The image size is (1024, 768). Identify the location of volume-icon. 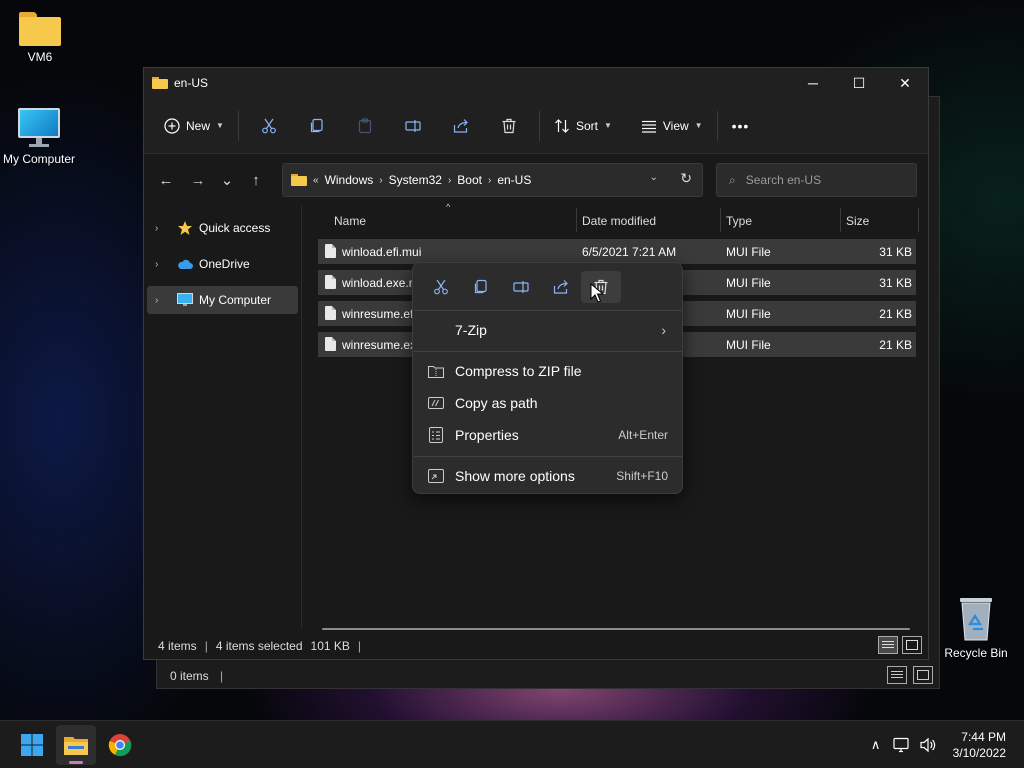
(928, 745).